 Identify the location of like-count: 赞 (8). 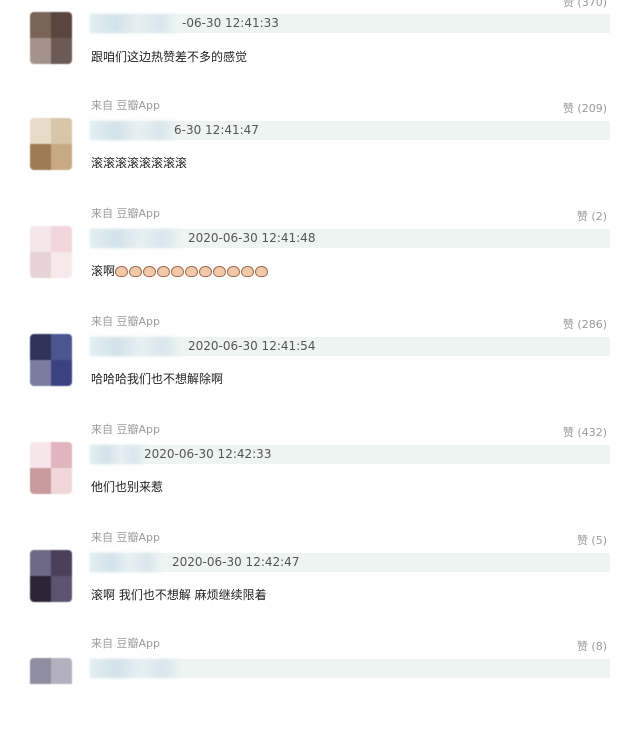
(592, 646).